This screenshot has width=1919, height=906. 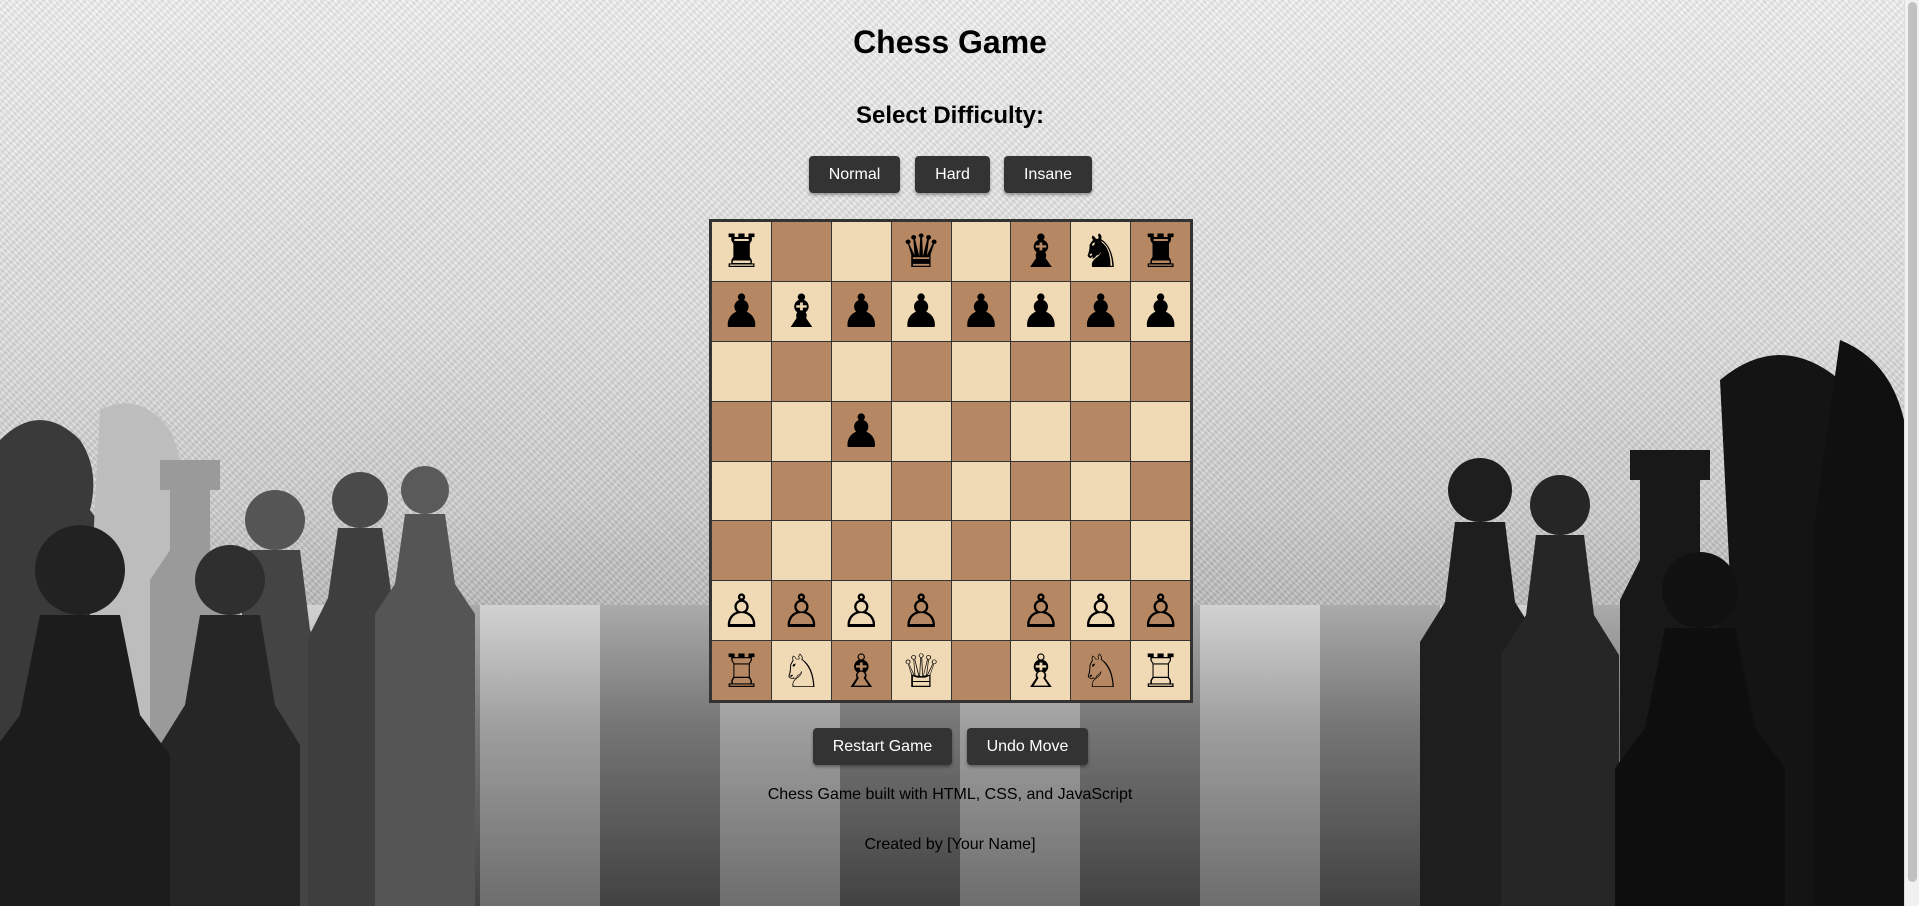 What do you see at coordinates (1048, 174) in the screenshot?
I see `difficulty-insane-button: Insane` at bounding box center [1048, 174].